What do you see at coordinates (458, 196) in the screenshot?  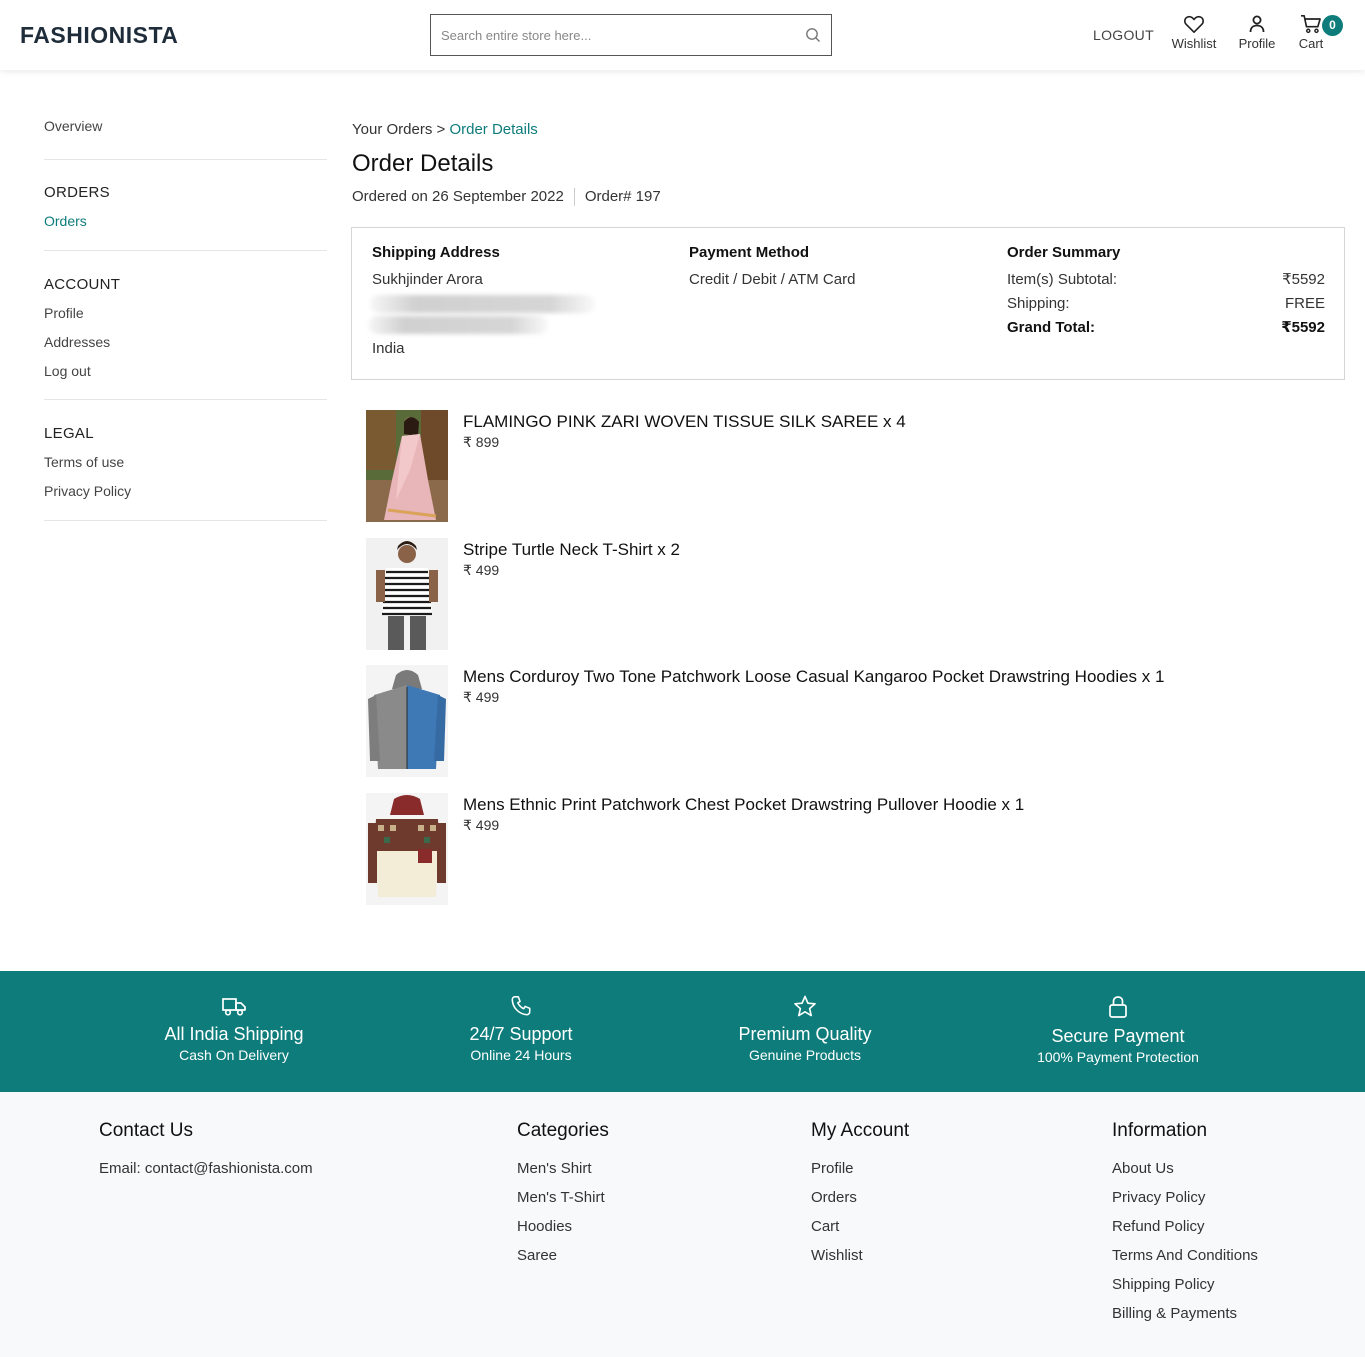 I see `order-date: Ordered on 26 September 2022` at bounding box center [458, 196].